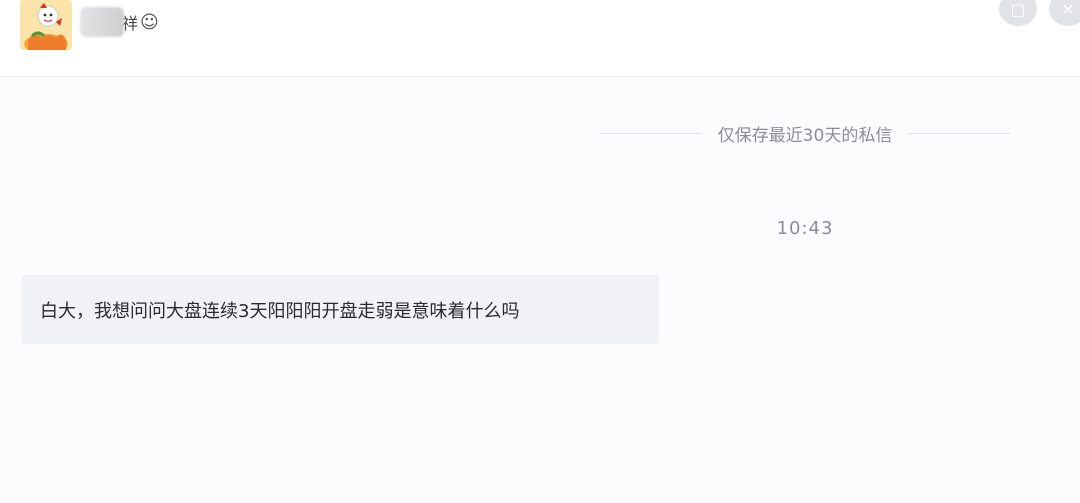 This screenshot has width=1080, height=503. What do you see at coordinates (102, 22) in the screenshot?
I see `name-redaction` at bounding box center [102, 22].